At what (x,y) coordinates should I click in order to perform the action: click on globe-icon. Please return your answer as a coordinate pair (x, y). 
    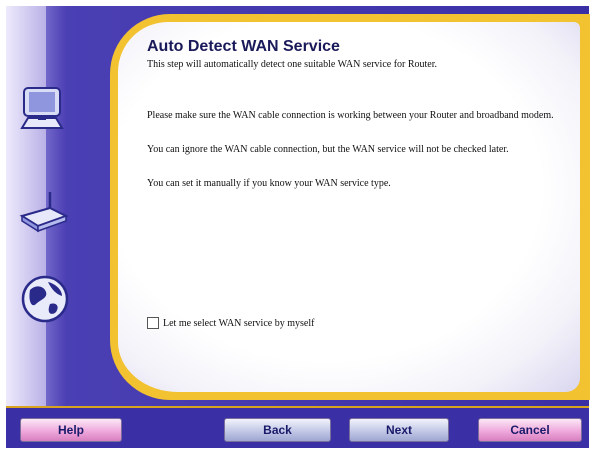
    Looking at the image, I should click on (45, 301).